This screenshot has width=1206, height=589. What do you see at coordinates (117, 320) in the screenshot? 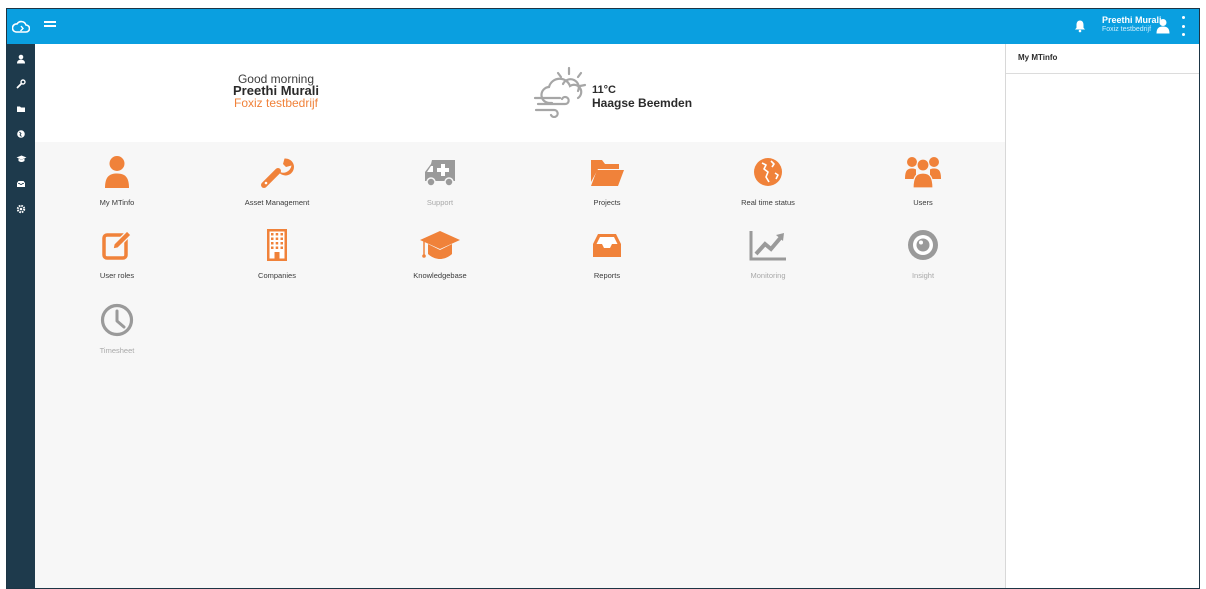
I see `clock-icon` at bounding box center [117, 320].